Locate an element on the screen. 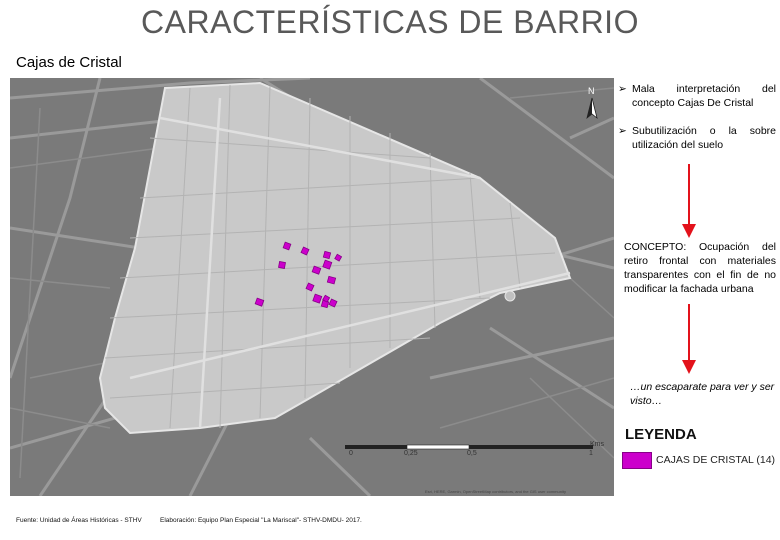 Image resolution: width=780 pixels, height=540 pixels. scale-label: 0,5 is located at coordinates (472, 453).